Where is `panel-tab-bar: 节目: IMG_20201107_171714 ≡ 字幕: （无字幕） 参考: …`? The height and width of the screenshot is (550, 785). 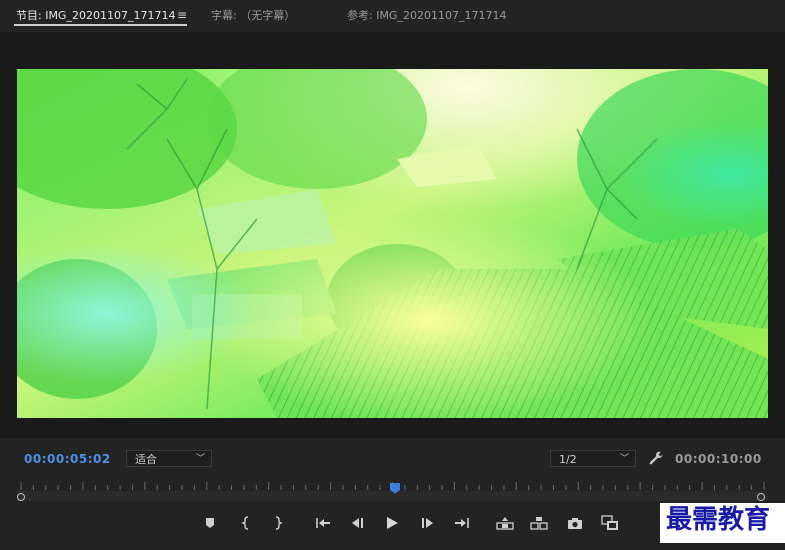
panel-tab-bar: 节目: IMG_20201107_171714 ≡ 字幕: （无字幕） 参考: … is located at coordinates (392, 16).